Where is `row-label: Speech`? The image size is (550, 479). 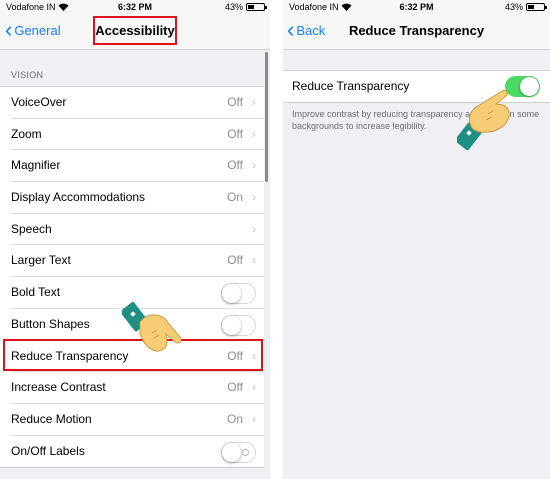 row-label: Speech is located at coordinates (31, 228).